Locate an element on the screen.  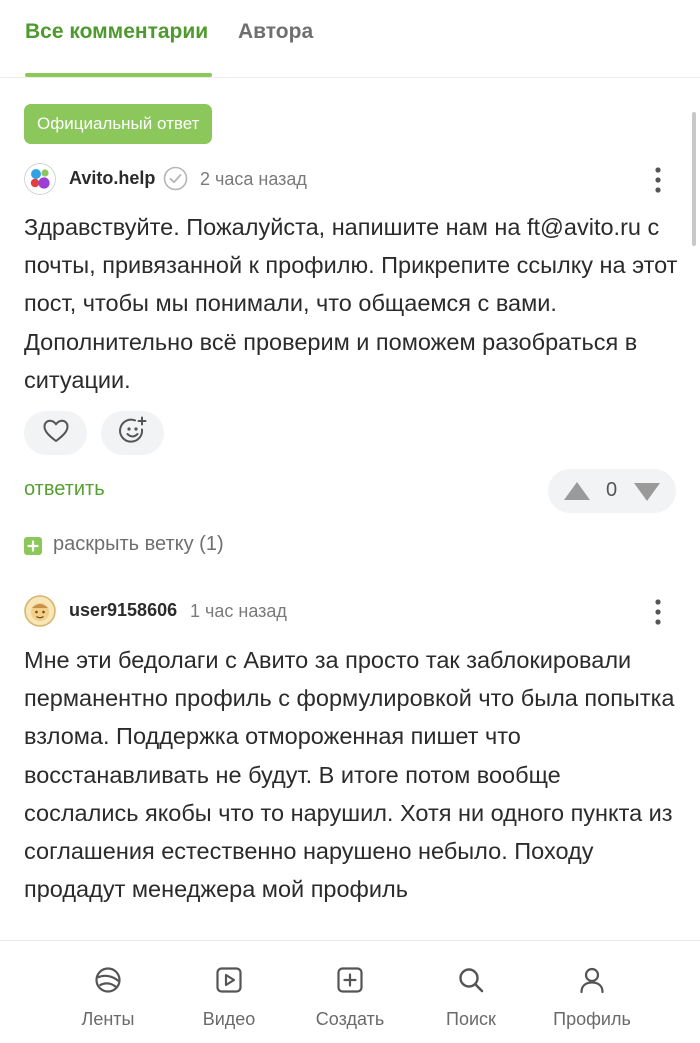
comment-tabs: Все комментарии Автора is located at coordinates (350, 39).